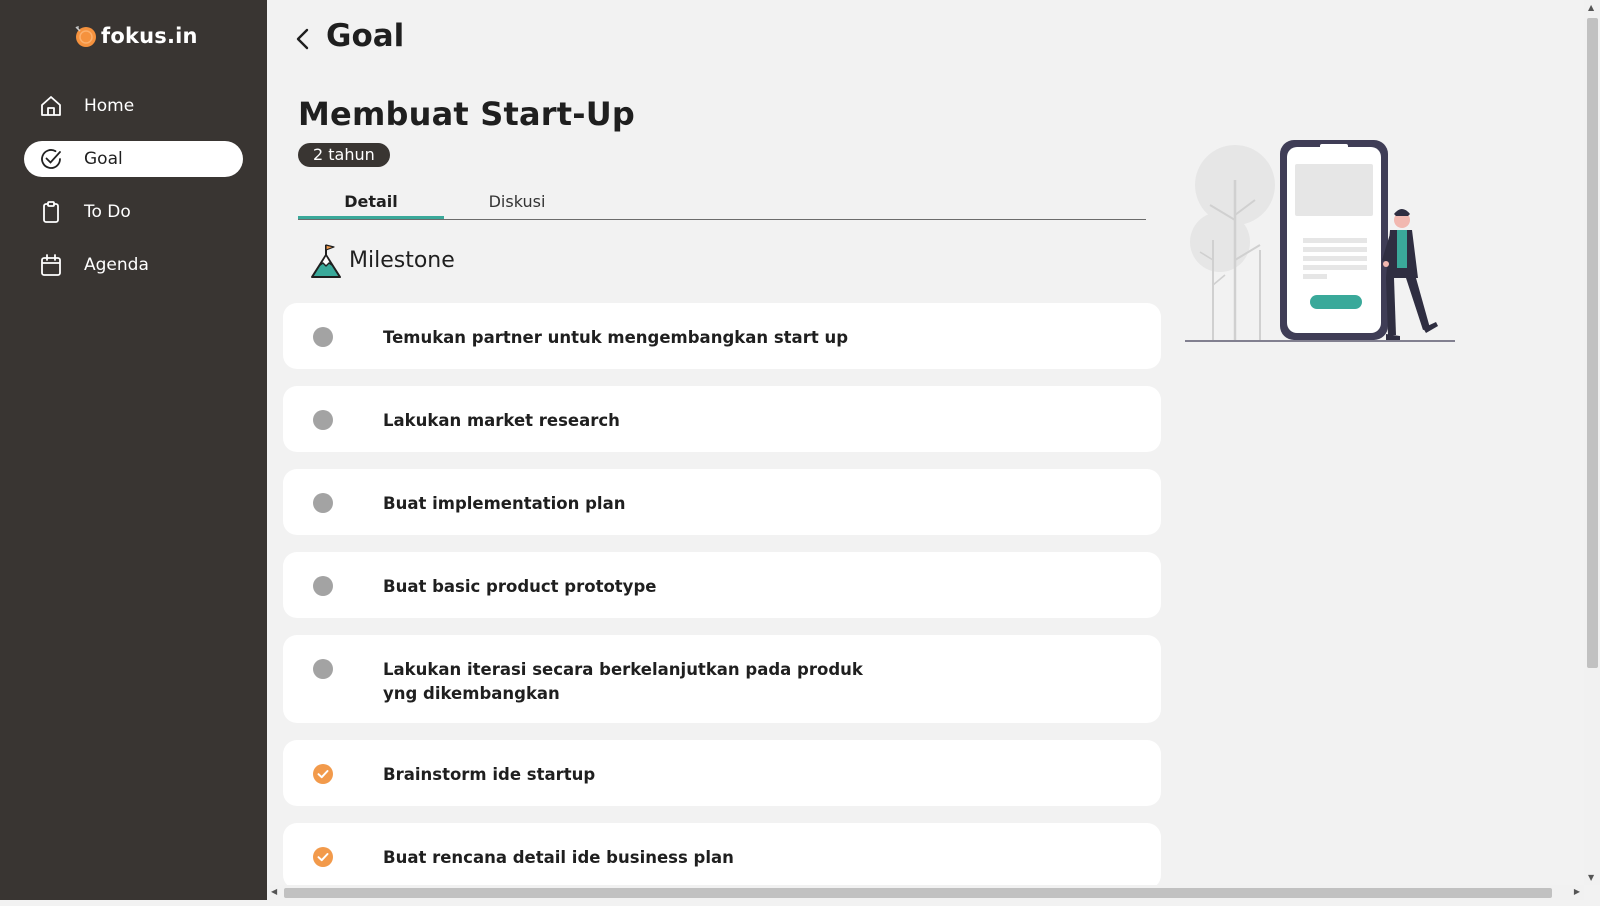  I want to click on home-icon, so click(51, 106).